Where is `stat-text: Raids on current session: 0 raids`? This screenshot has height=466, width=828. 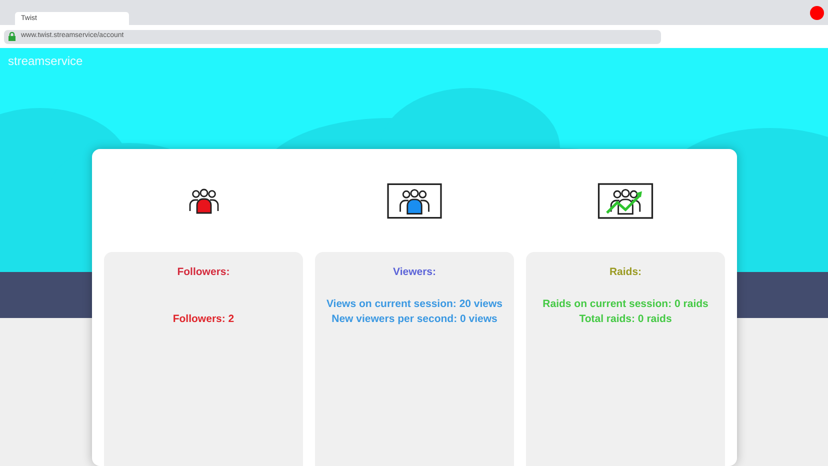
stat-text: Raids on current session: 0 raids is located at coordinates (625, 304).